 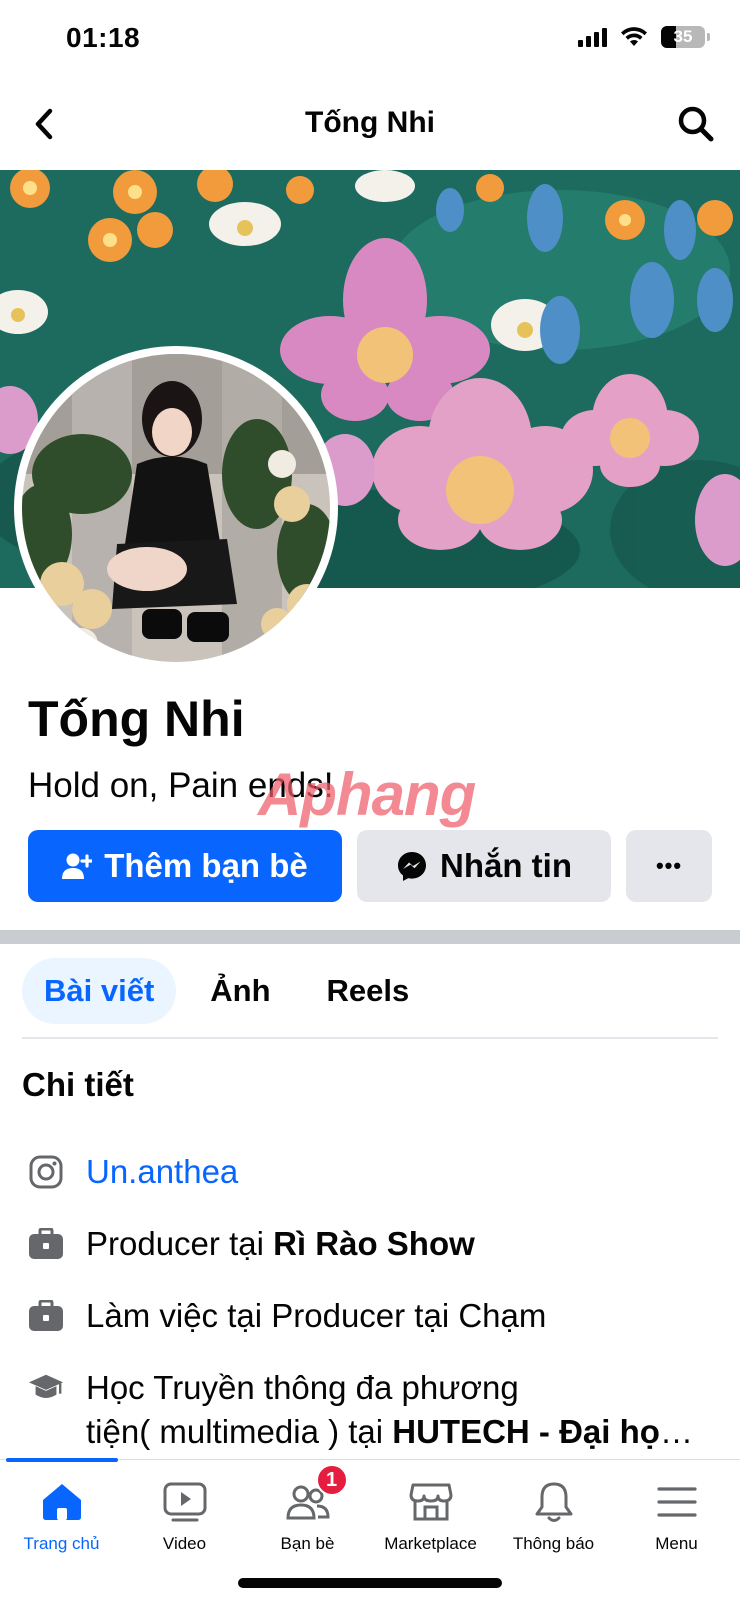 I want to click on detail-instagram: Un.anthea, so click(x=367, y=1172).